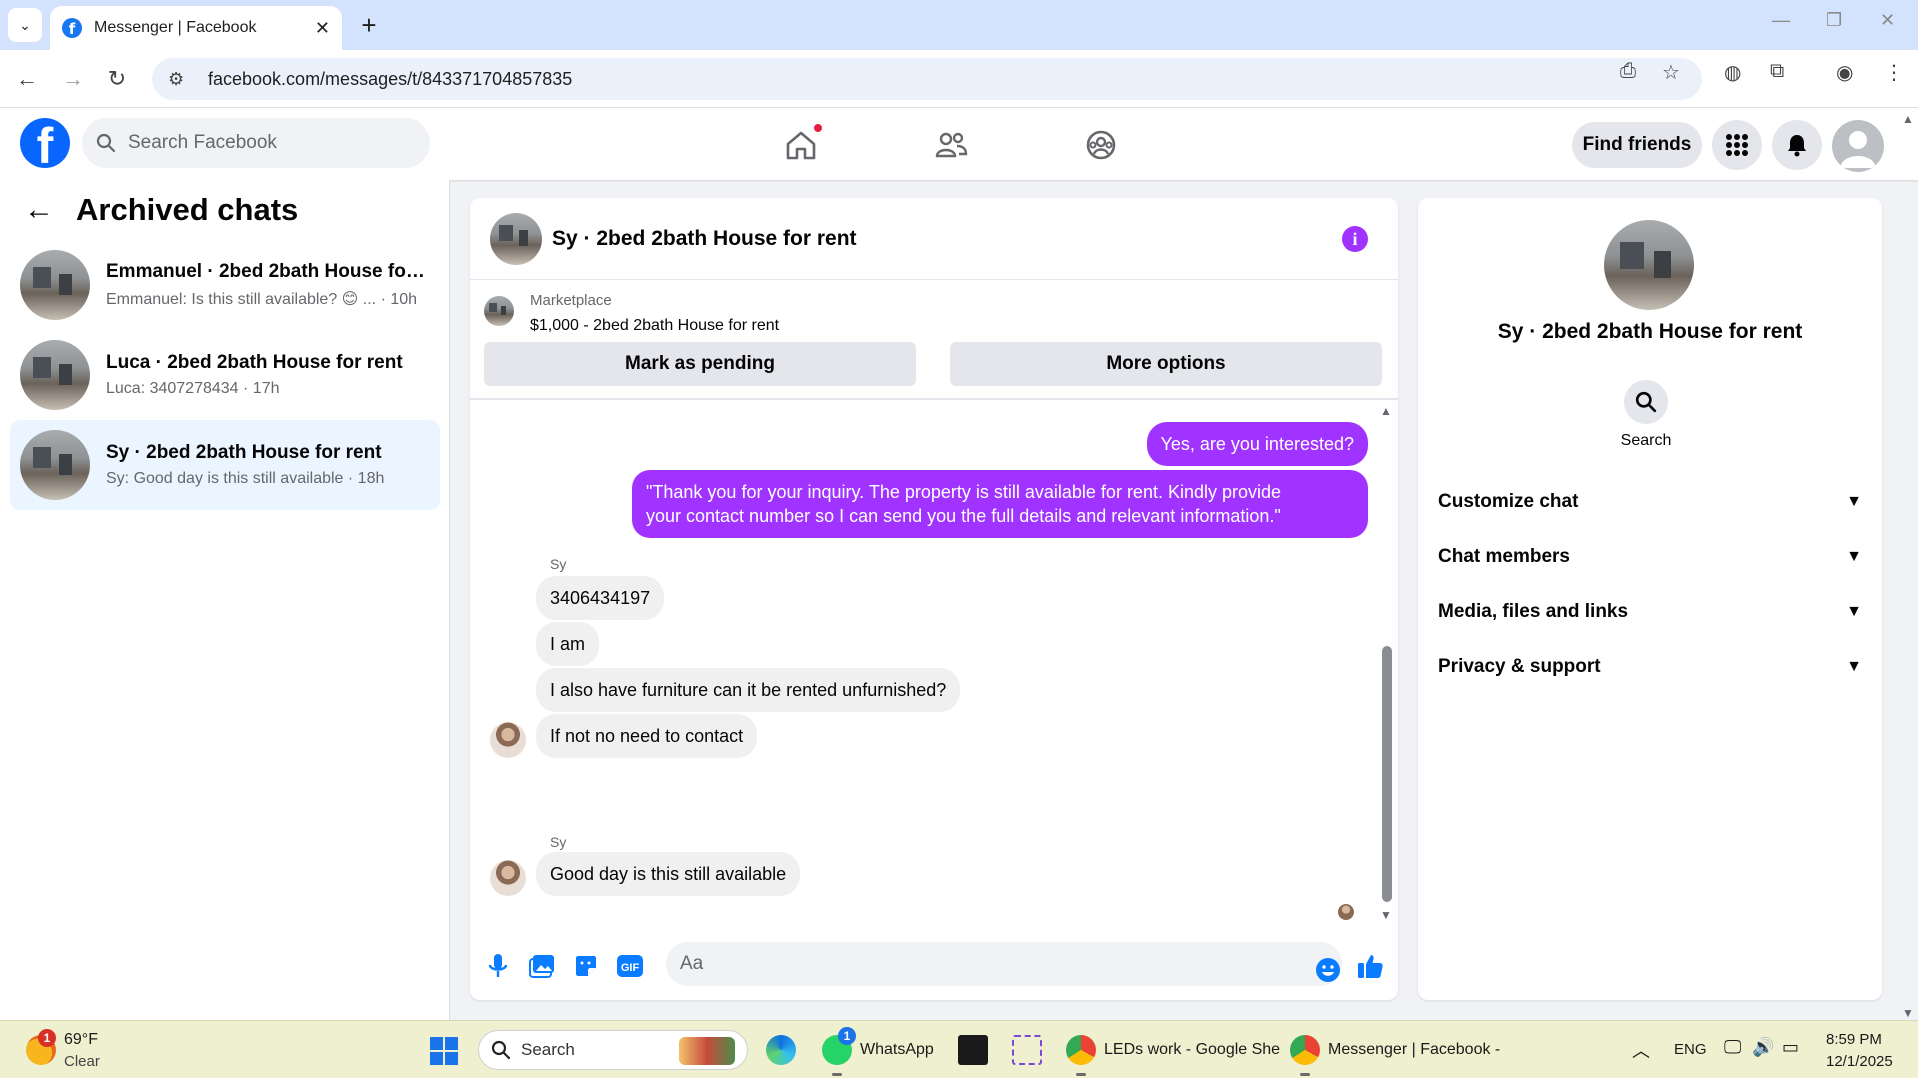  Describe the element at coordinates (1690, 1049) in the screenshot. I see `language-indicator: ENG` at that location.